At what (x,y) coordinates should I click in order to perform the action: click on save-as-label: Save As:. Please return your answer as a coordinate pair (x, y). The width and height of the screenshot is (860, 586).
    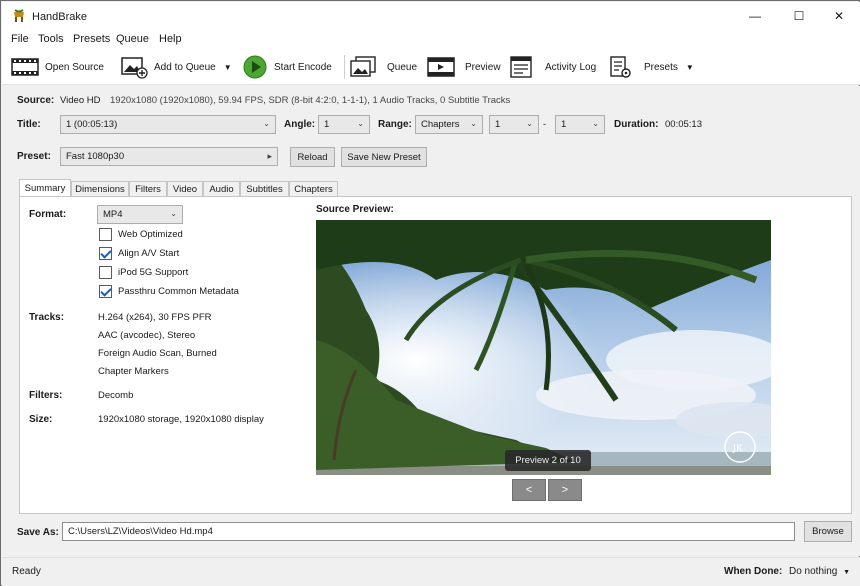
    Looking at the image, I should click on (38, 532).